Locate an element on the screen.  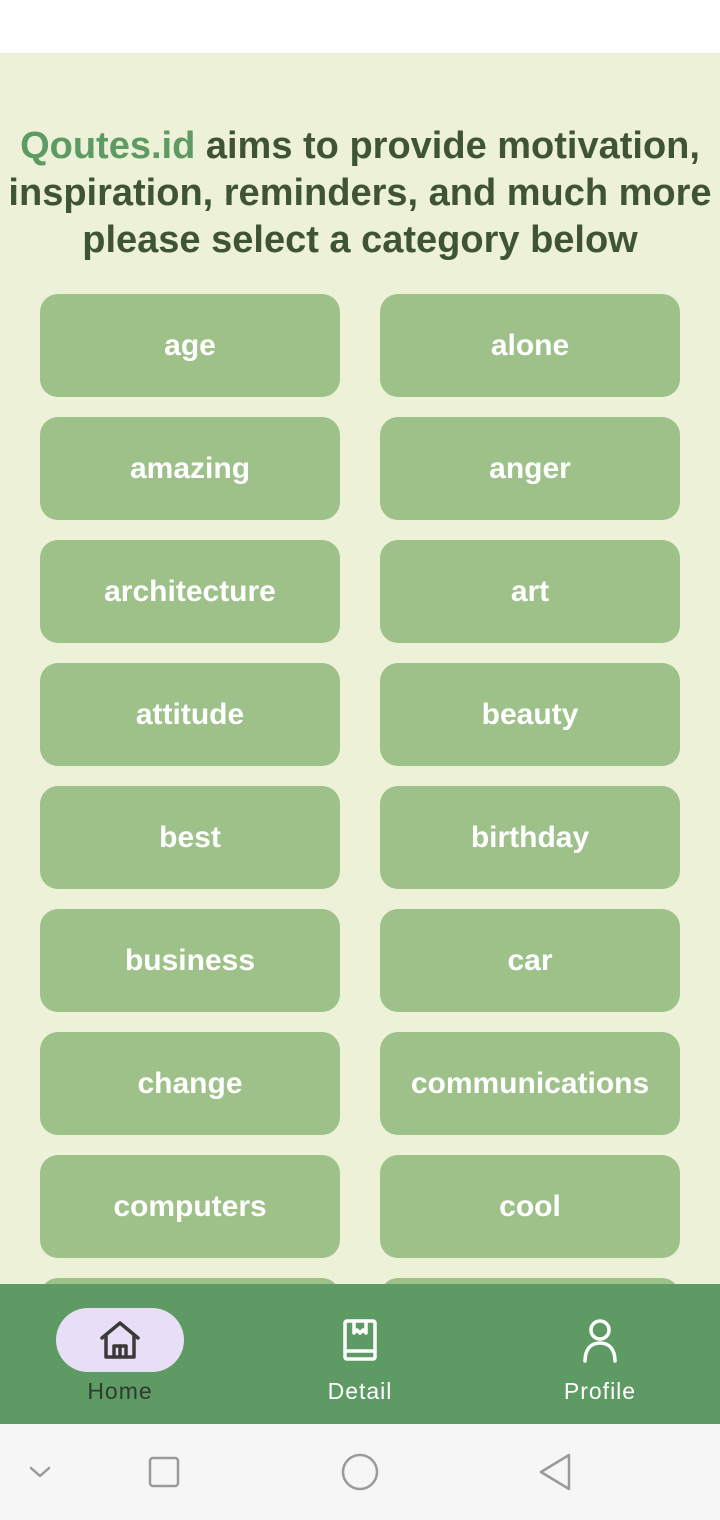
nav-item-detail: Detail is located at coordinates (360, 1354).